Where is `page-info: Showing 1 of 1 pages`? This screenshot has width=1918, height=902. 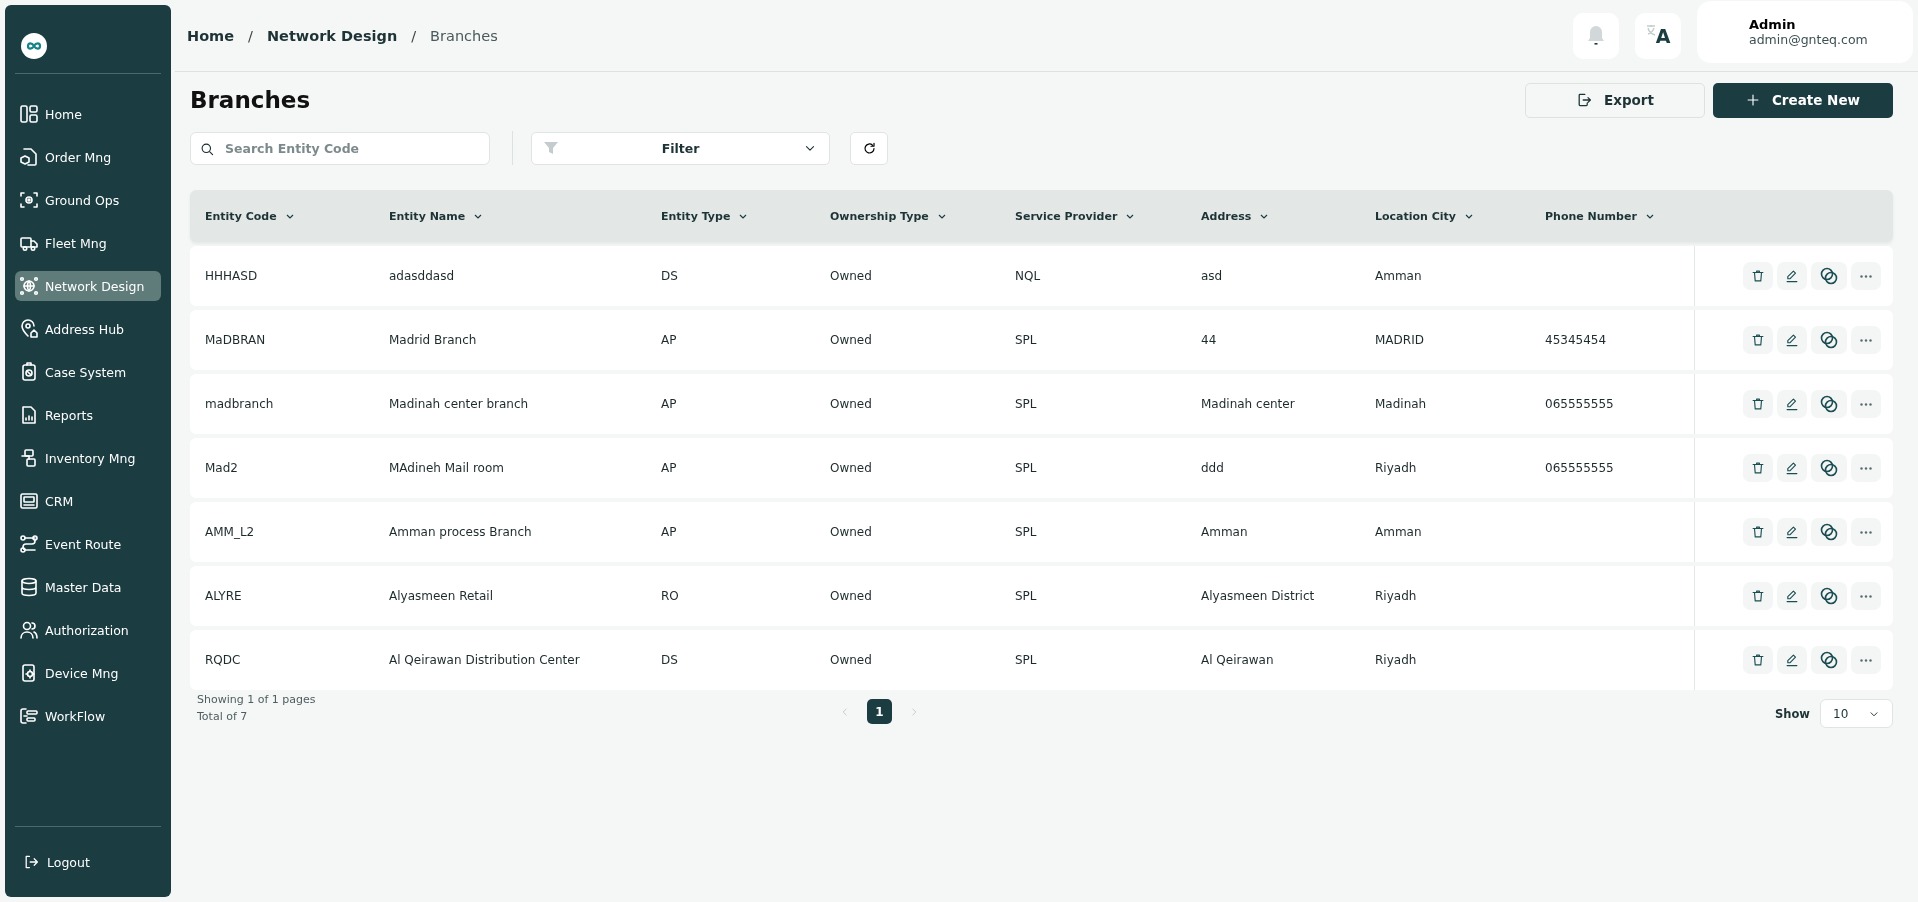
page-info: Showing 1 of 1 pages is located at coordinates (257, 699).